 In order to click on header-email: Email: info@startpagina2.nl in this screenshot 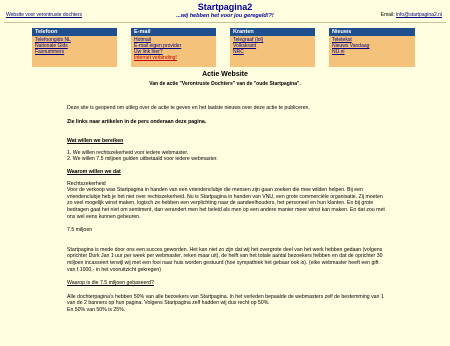, I will do `click(411, 15)`.